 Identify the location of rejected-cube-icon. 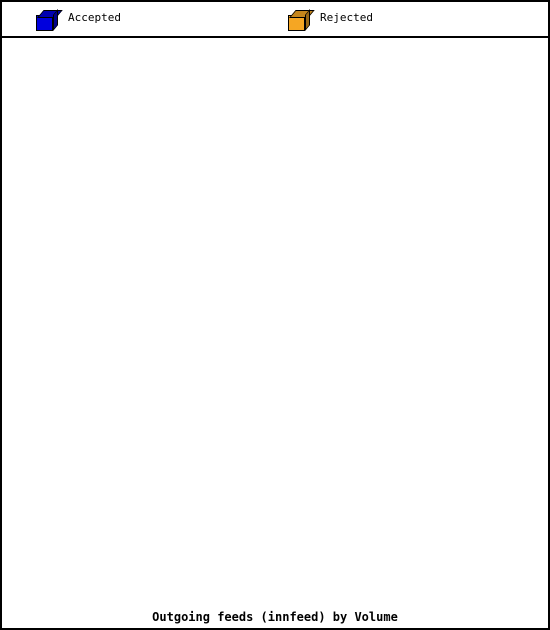
(301, 20).